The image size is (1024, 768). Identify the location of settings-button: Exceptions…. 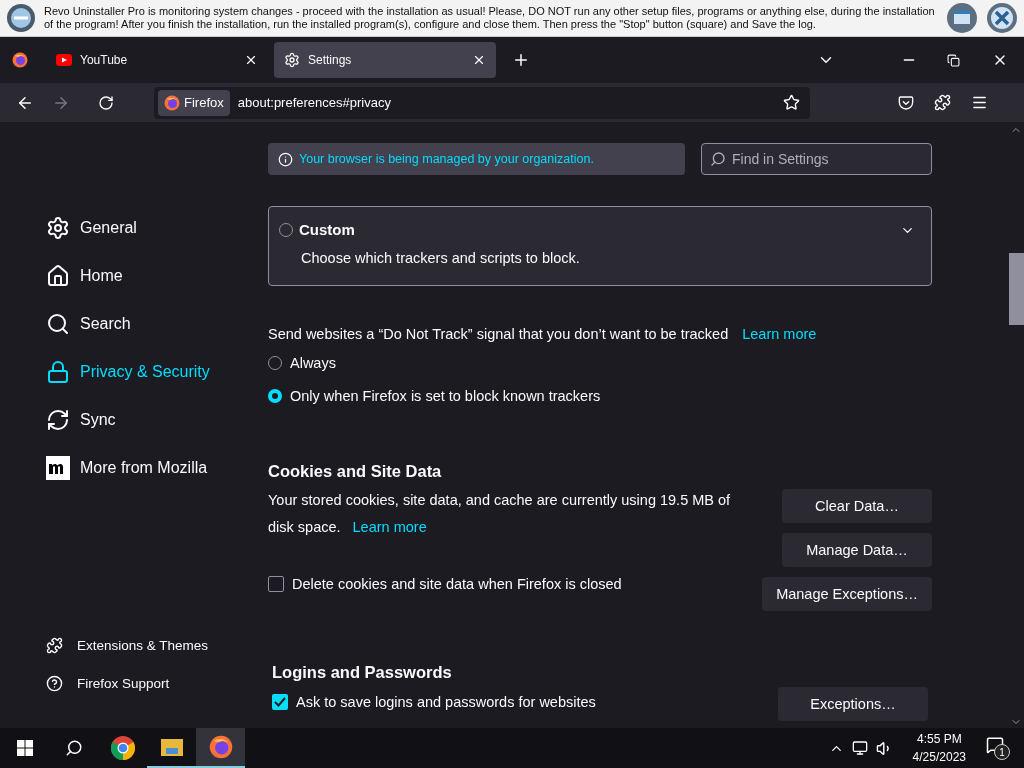
(853, 704).